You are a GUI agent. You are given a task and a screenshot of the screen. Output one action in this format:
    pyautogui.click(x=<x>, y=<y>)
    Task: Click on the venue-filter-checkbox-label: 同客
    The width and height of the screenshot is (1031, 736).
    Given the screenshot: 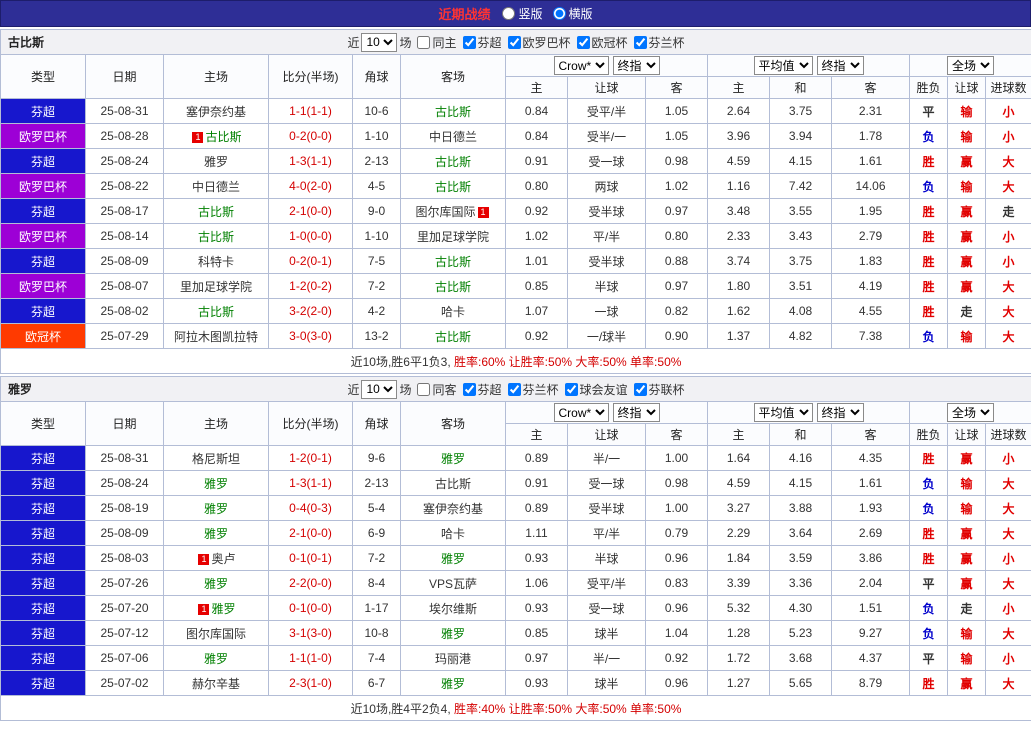 What is the action you would take?
    pyautogui.click(x=444, y=389)
    